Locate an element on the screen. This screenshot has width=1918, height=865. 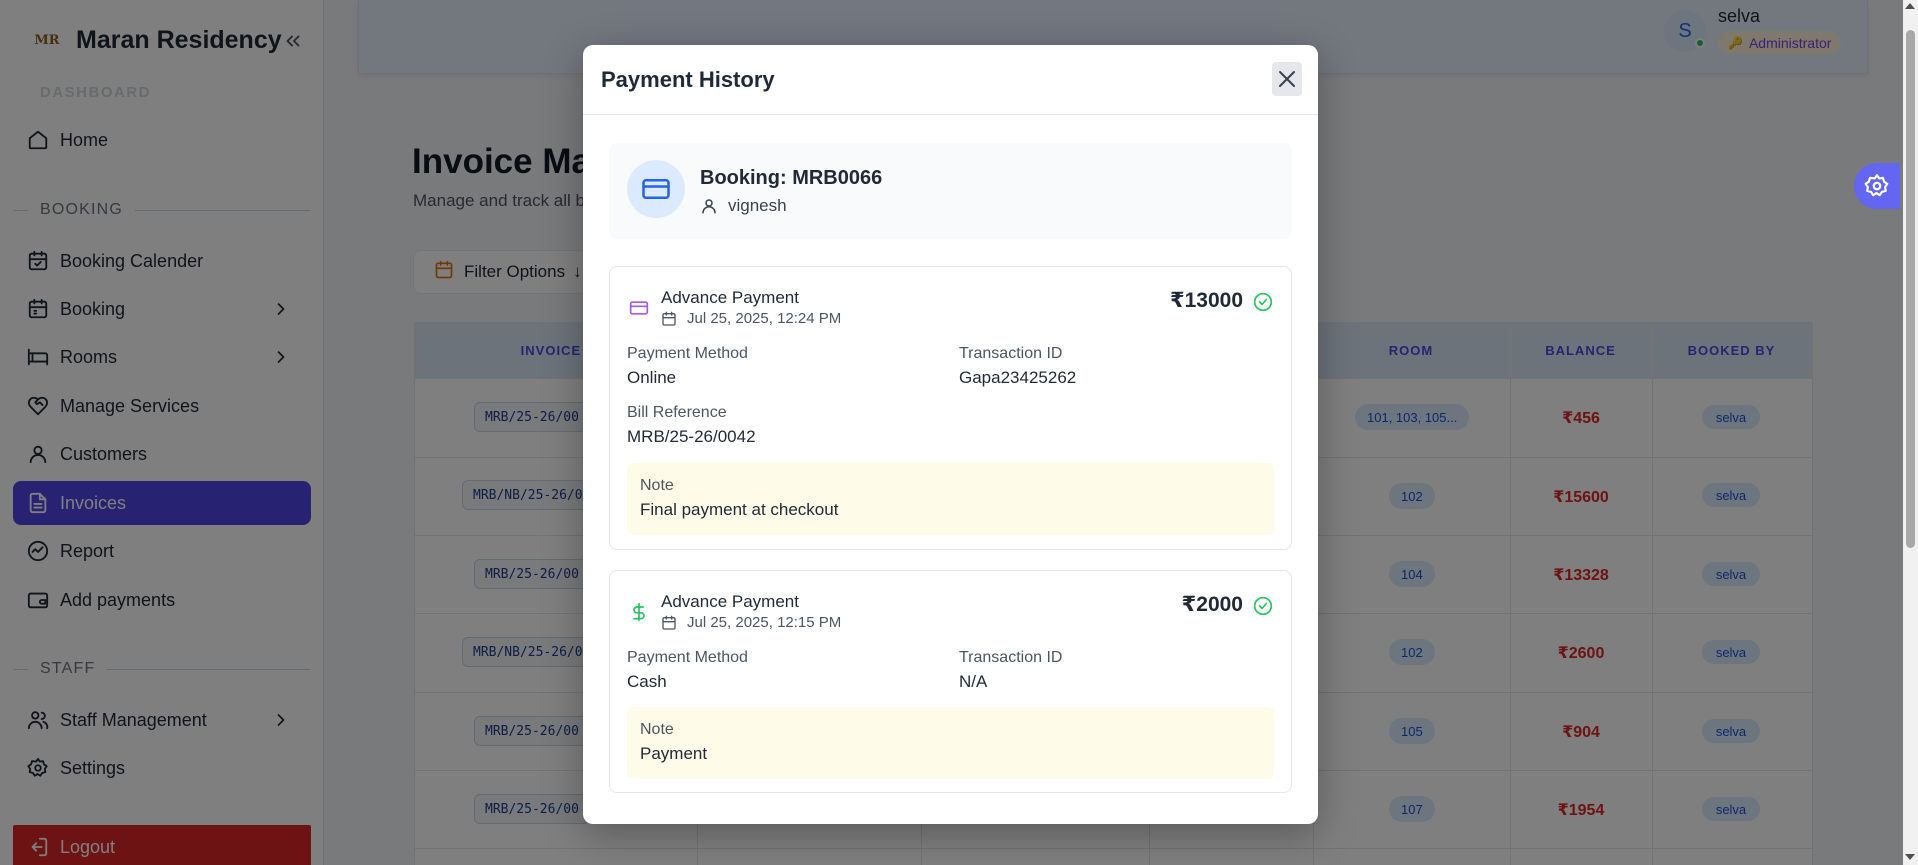
payment-date: Jul 25, 2025, 12:24 PM is located at coordinates (751, 318).